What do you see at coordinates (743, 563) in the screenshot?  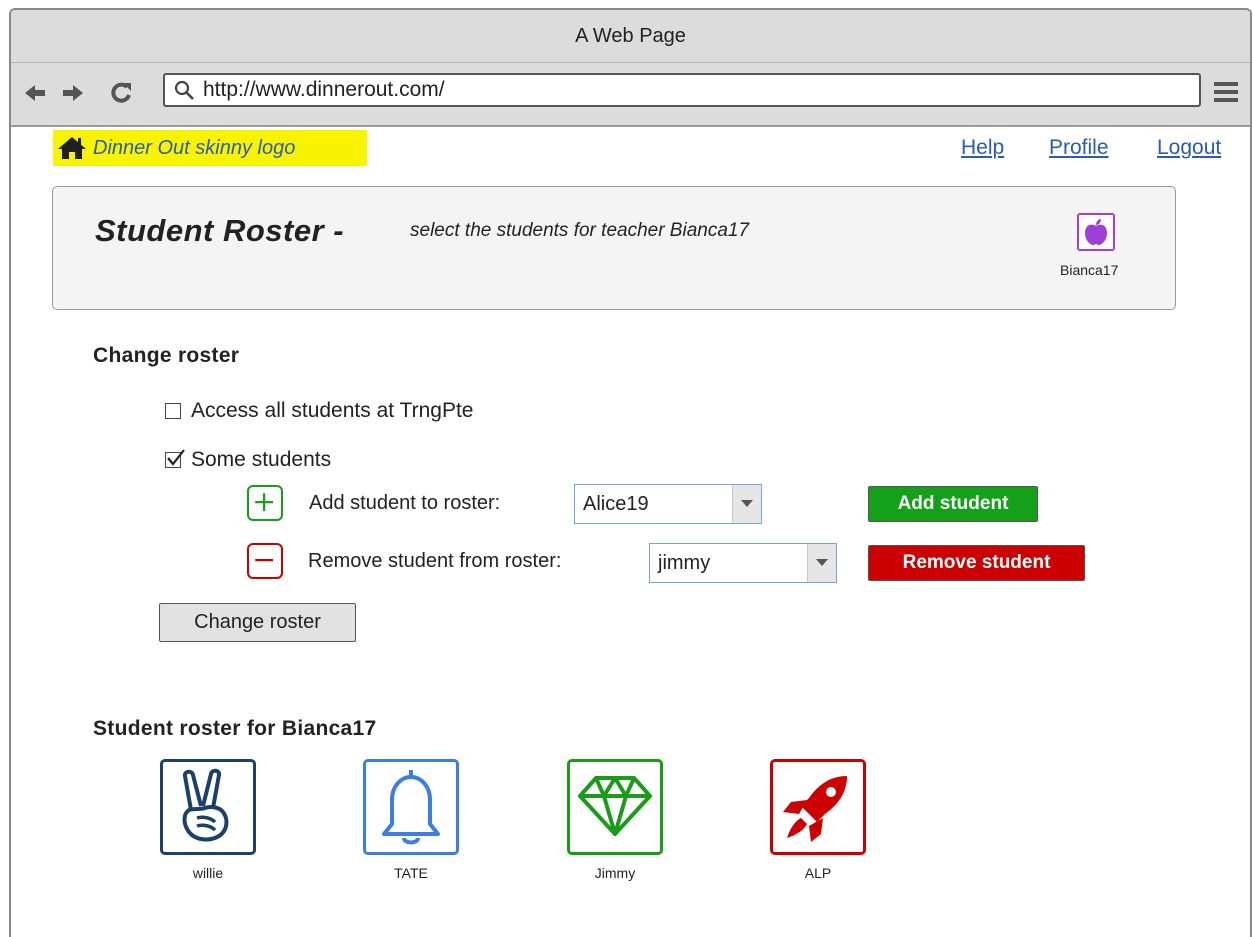 I see `remove-student-select: jimmy` at bounding box center [743, 563].